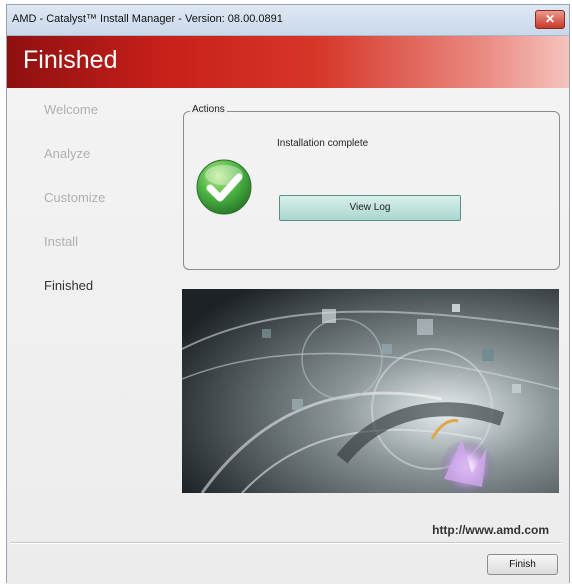 The width and height of the screenshot is (572, 585). What do you see at coordinates (61, 241) in the screenshot?
I see `step-install: Install` at bounding box center [61, 241].